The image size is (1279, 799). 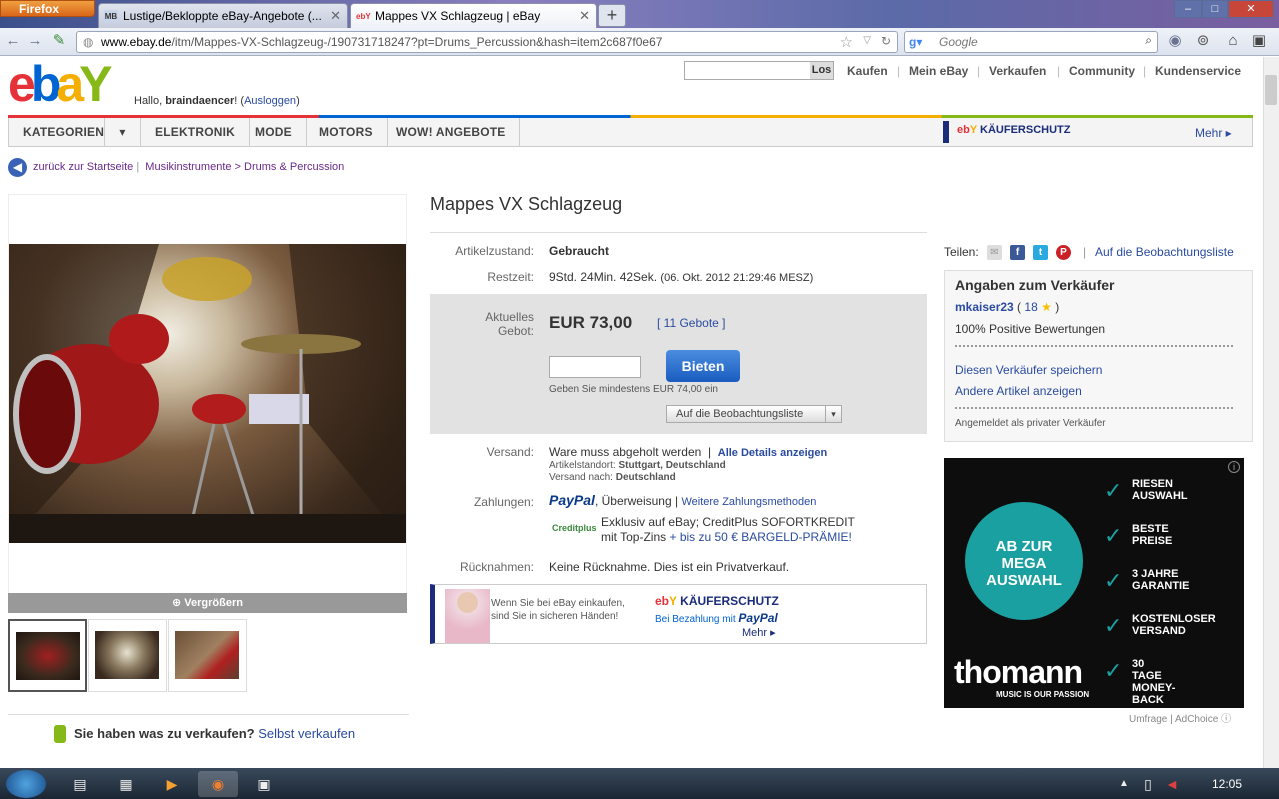 I want to click on info-icon: i, so click(x=1234, y=467).